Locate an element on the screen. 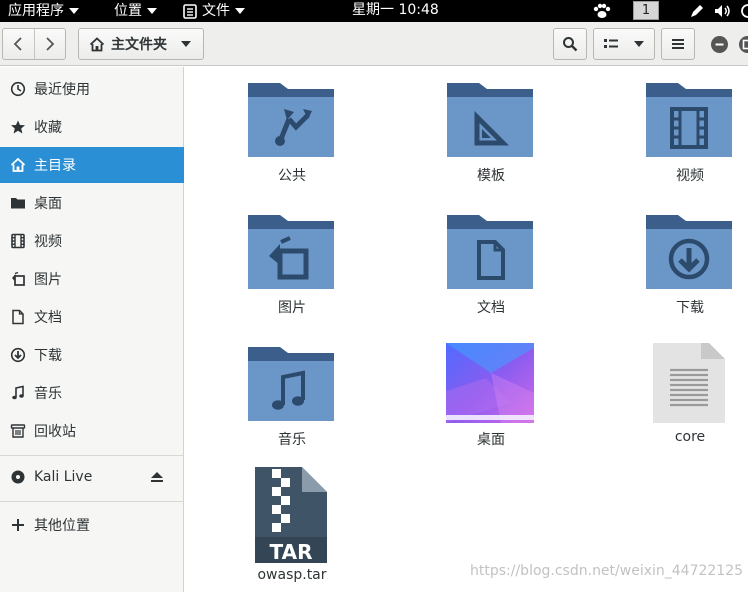 The image size is (748, 592). music-folder-icon is located at coordinates (291, 384).